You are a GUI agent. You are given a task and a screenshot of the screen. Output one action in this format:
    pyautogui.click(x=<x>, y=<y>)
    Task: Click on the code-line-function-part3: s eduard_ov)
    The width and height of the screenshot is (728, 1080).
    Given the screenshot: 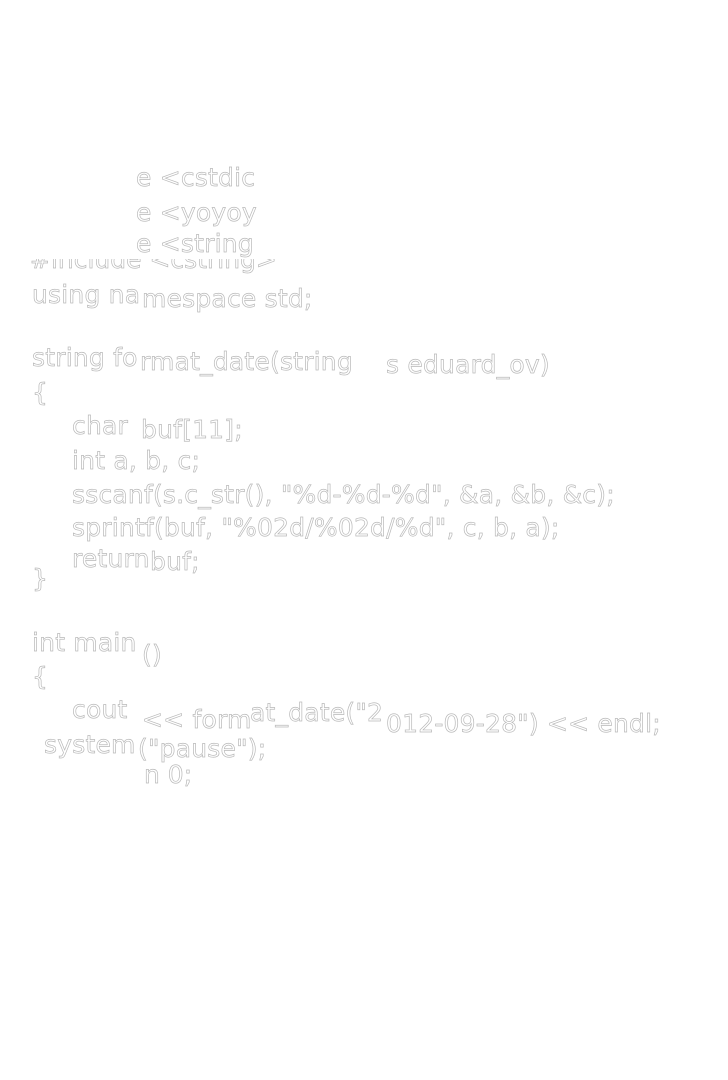 What is the action you would take?
    pyautogui.click(x=468, y=364)
    